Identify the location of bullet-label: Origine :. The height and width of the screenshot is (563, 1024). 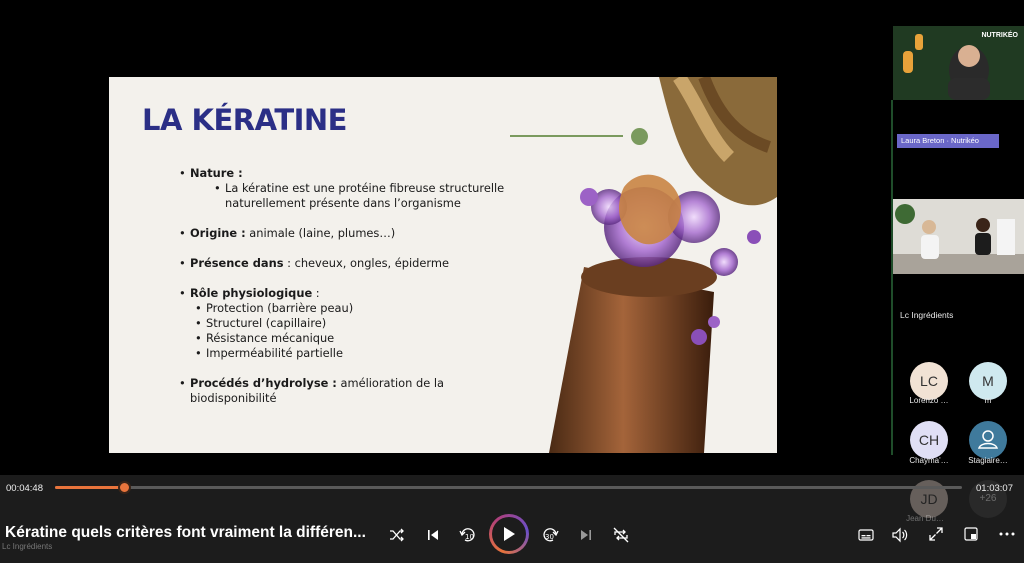
(218, 233).